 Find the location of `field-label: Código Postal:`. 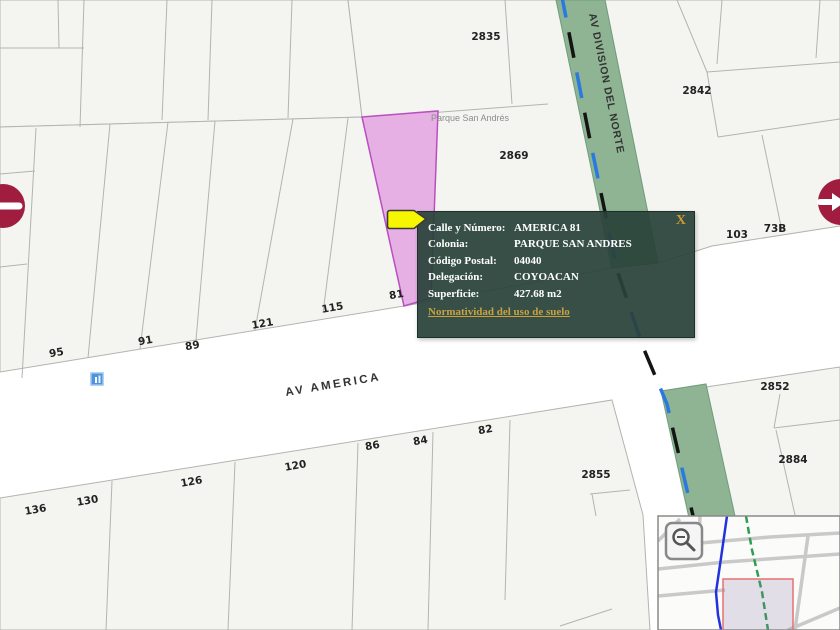

field-label: Código Postal: is located at coordinates (462, 260).